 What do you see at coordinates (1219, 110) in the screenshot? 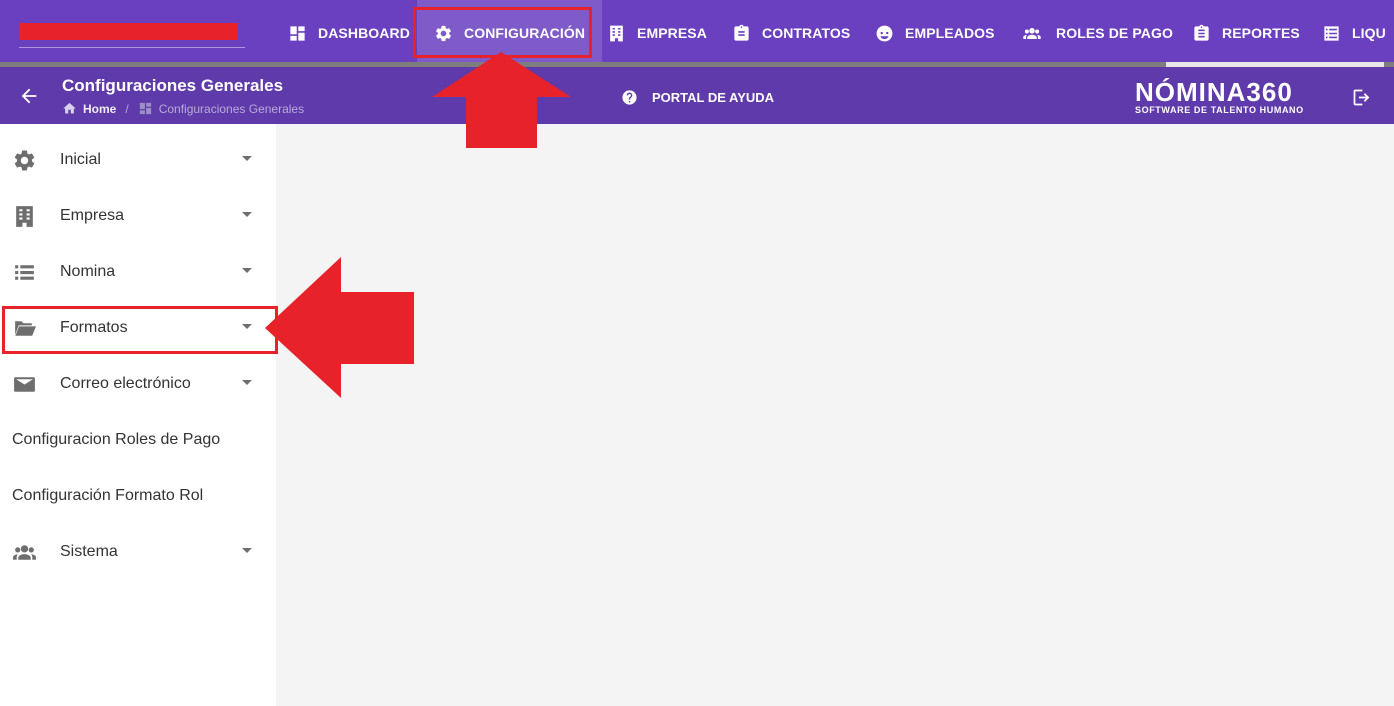
I see `logo-sub-text: SOFTWARE DE TALENTO HUMANO` at bounding box center [1219, 110].